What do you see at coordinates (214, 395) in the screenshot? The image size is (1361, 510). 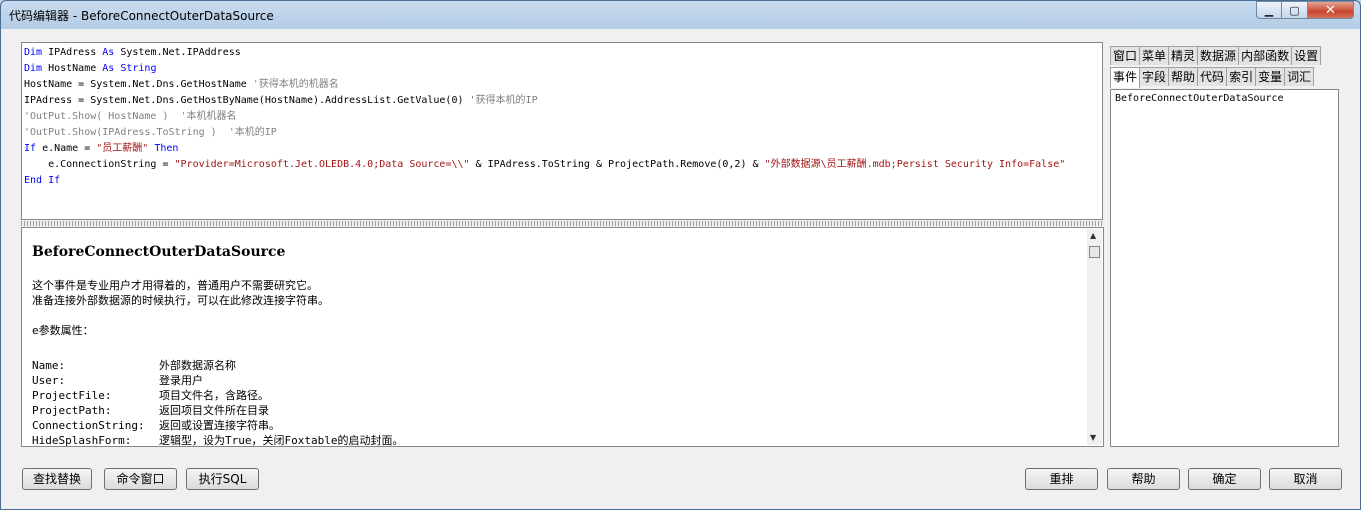 I see `prop-desc: 项目文件名，含路径。` at bounding box center [214, 395].